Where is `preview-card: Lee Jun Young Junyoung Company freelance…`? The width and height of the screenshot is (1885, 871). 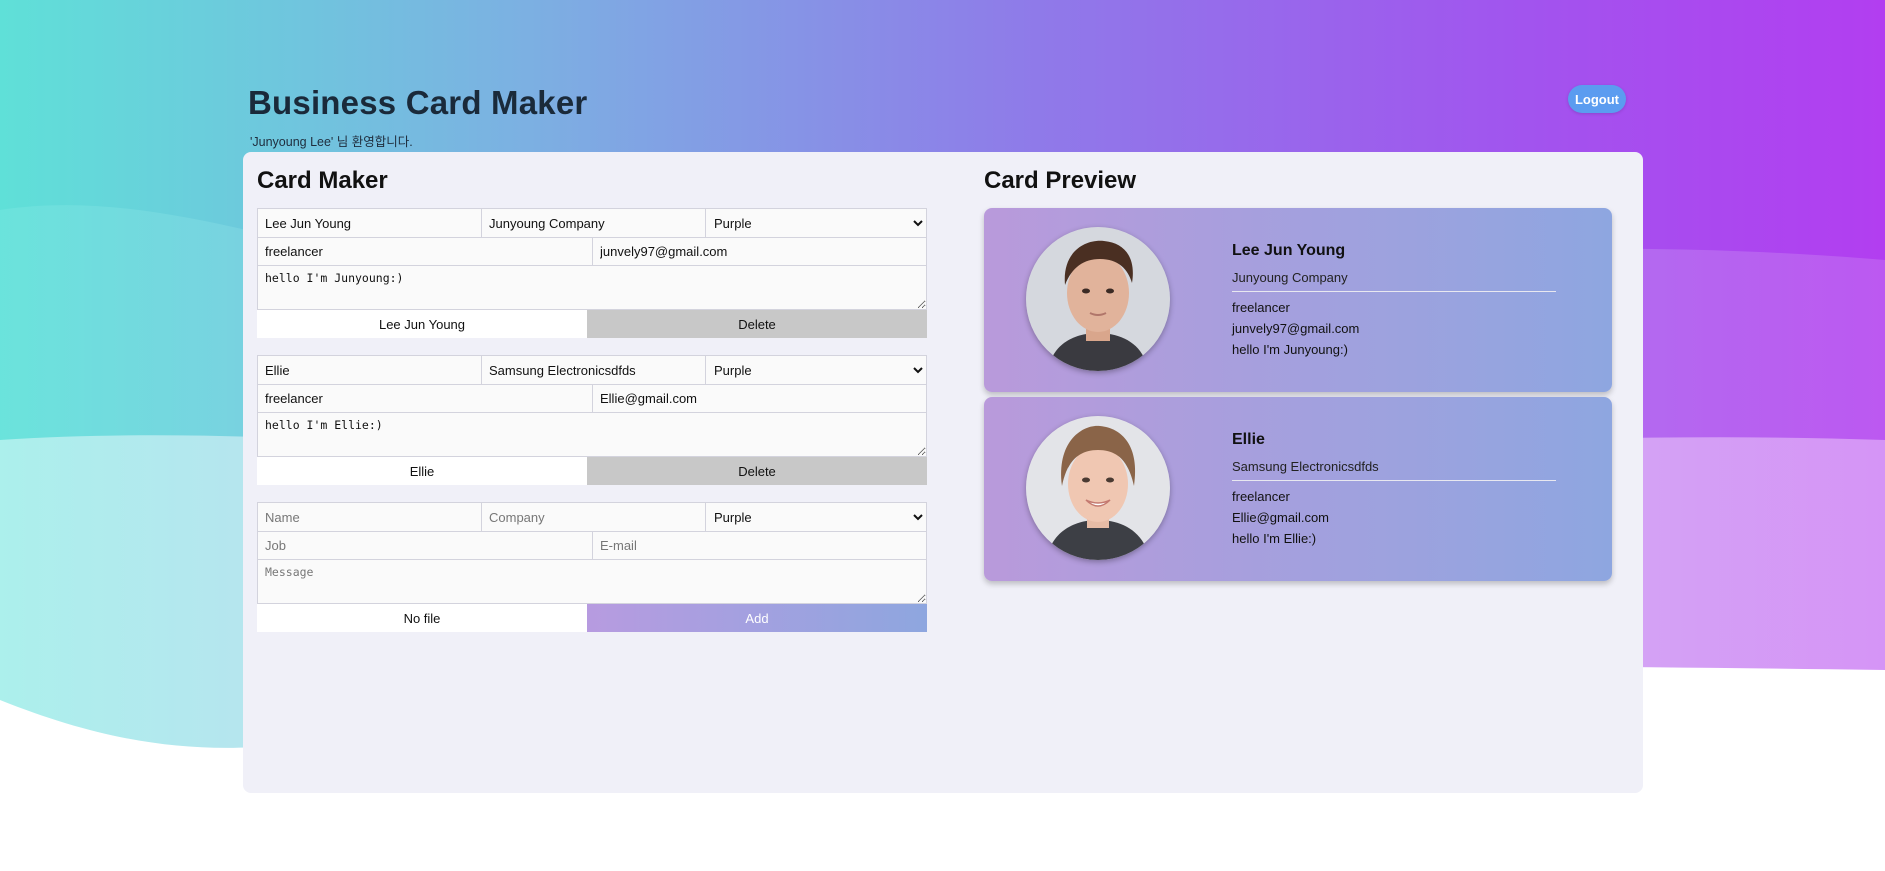
preview-card: Lee Jun Young Junyoung Company freelance… is located at coordinates (1298, 300).